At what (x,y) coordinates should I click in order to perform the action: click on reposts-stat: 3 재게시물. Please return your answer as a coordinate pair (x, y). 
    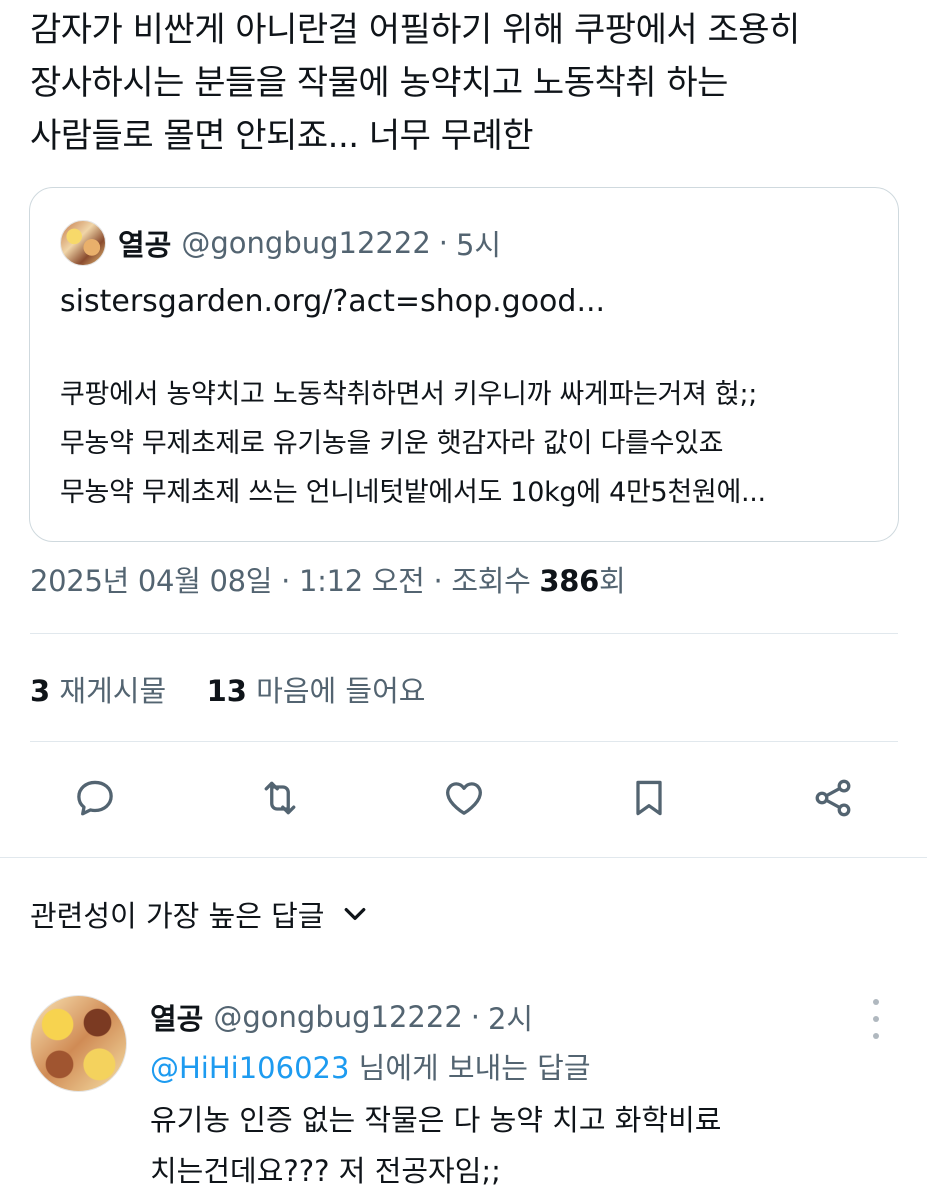
    Looking at the image, I should click on (102, 691).